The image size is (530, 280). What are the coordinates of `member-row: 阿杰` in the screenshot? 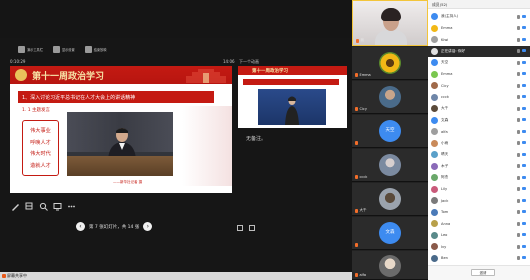 It's located at (479, 178).